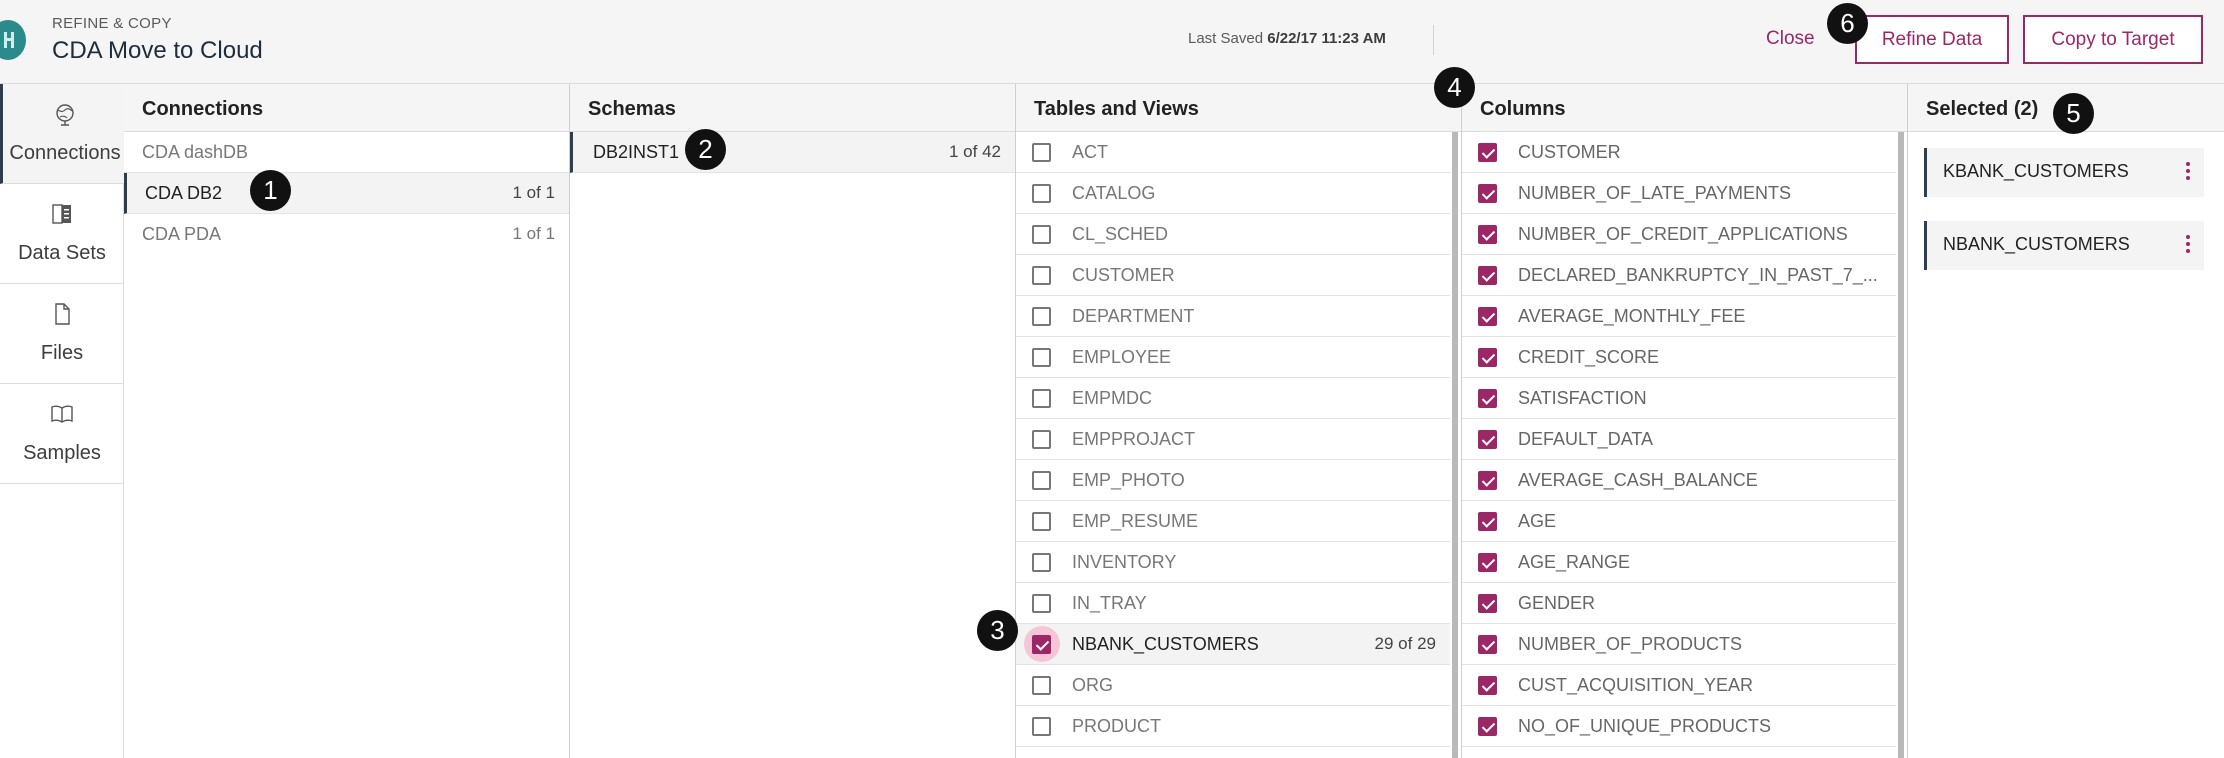  Describe the element at coordinates (1679, 562) in the screenshot. I see `column-row: AGE_RANGE` at that location.